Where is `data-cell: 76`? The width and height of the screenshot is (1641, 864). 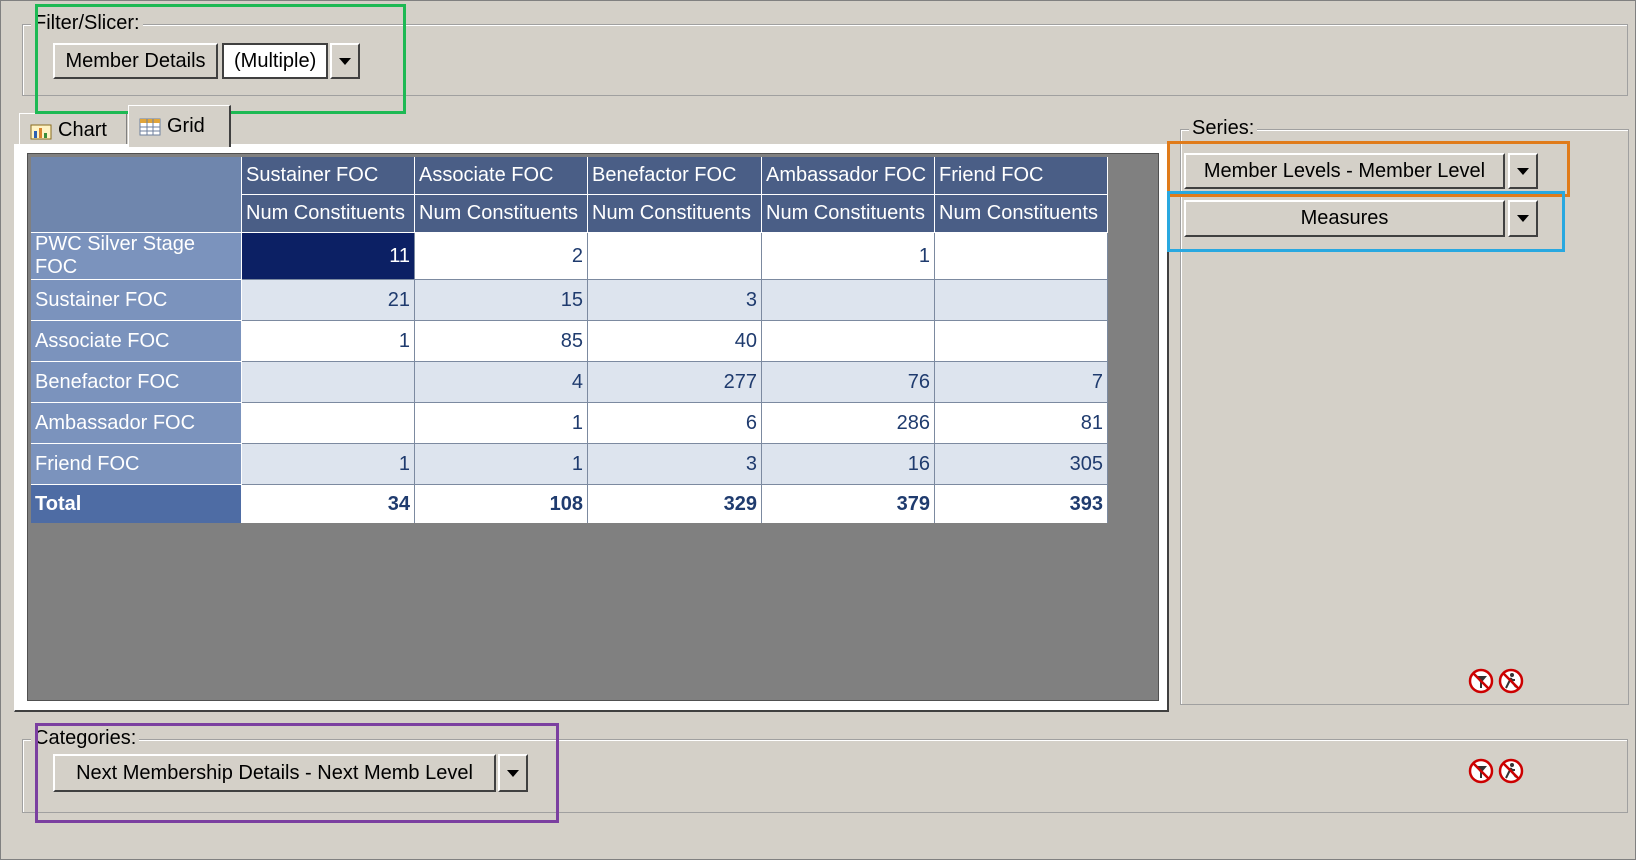
data-cell: 76 is located at coordinates (848, 382).